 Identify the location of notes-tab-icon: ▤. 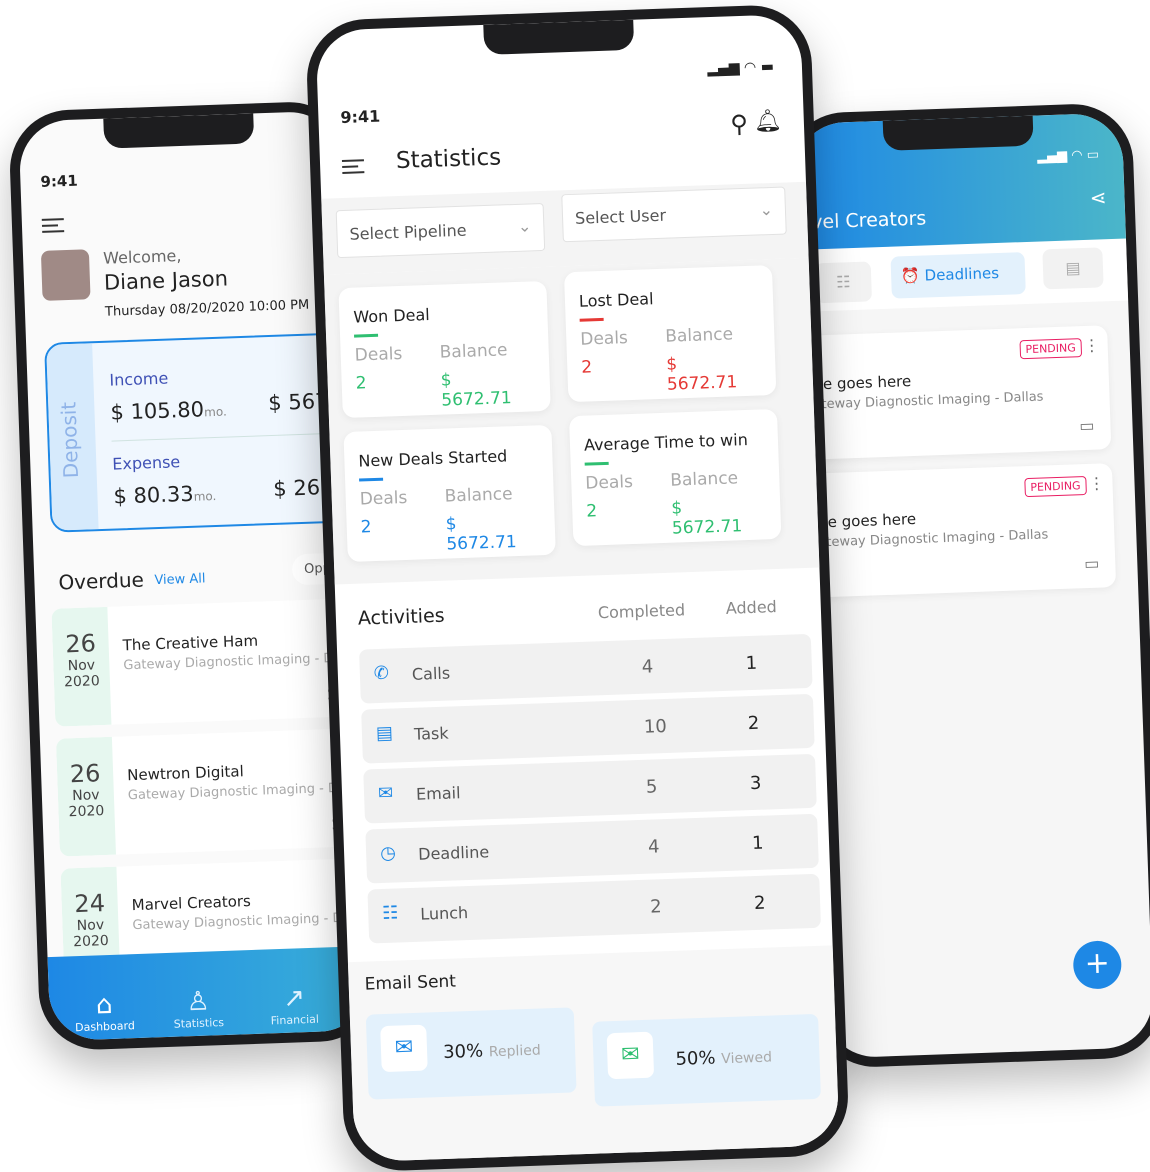
(1073, 268).